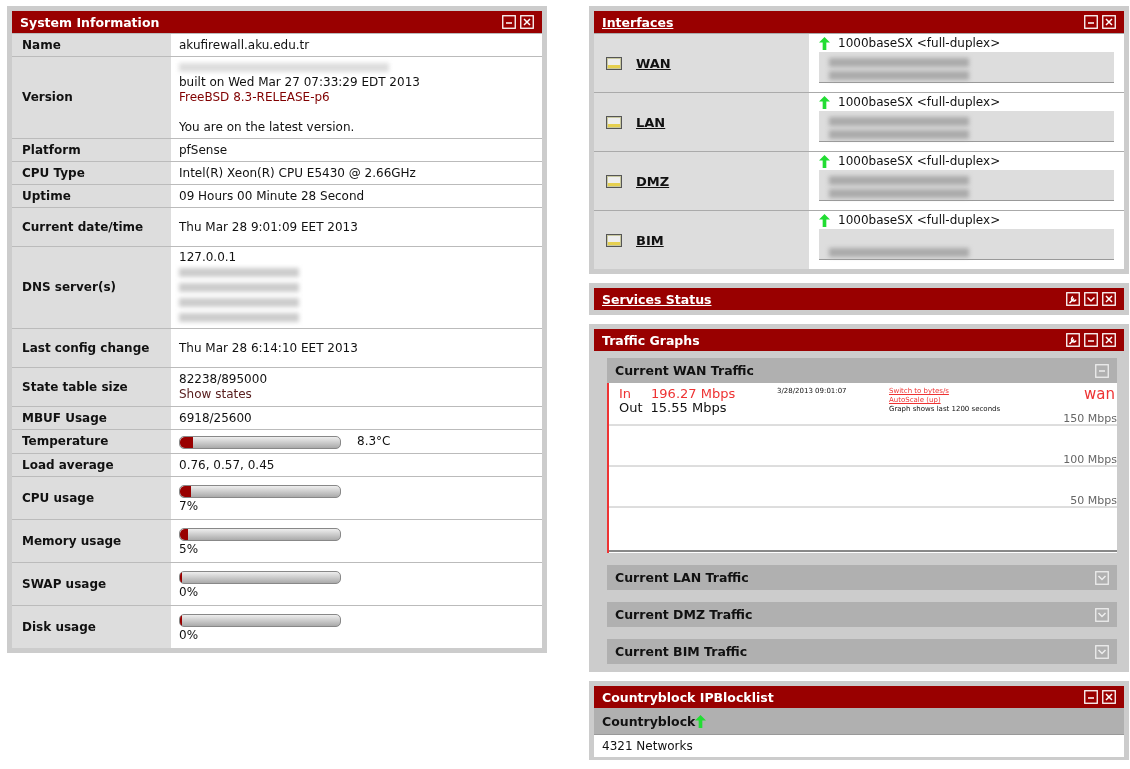  I want to click on row-label: CPU usage, so click(58, 498).